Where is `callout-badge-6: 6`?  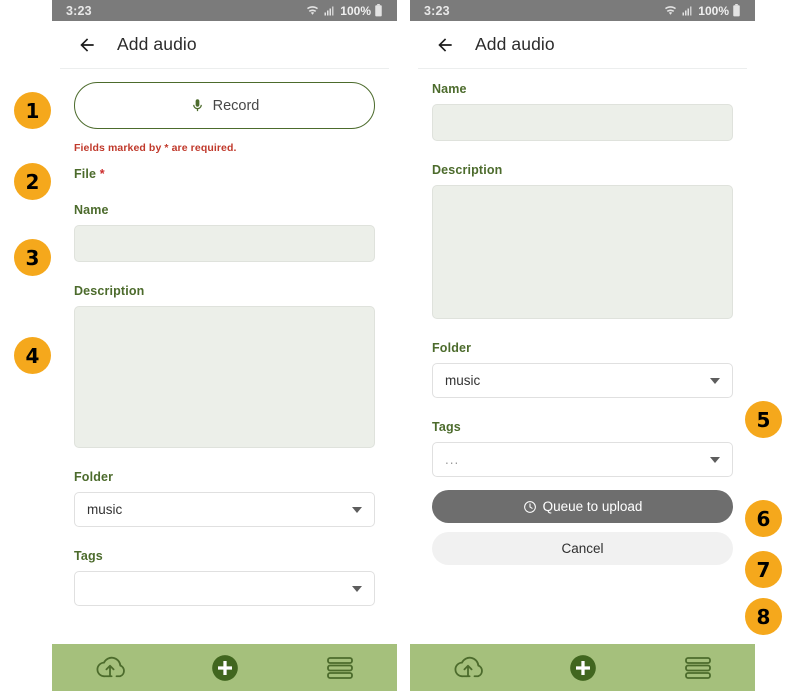 callout-badge-6: 6 is located at coordinates (763, 518).